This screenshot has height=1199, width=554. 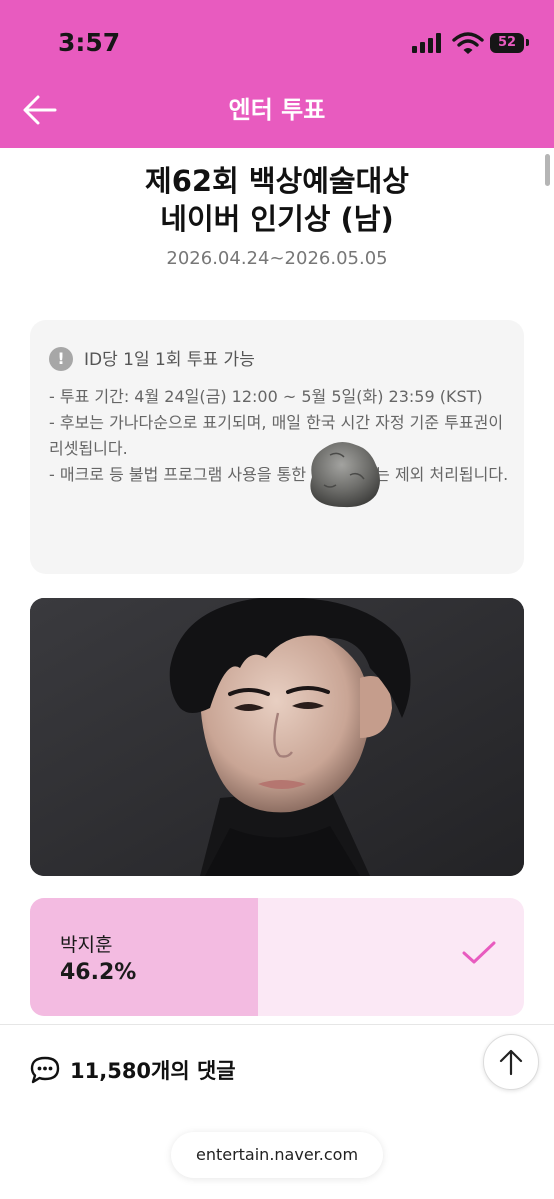 I want to click on vote-percent-bar, so click(x=144, y=957).